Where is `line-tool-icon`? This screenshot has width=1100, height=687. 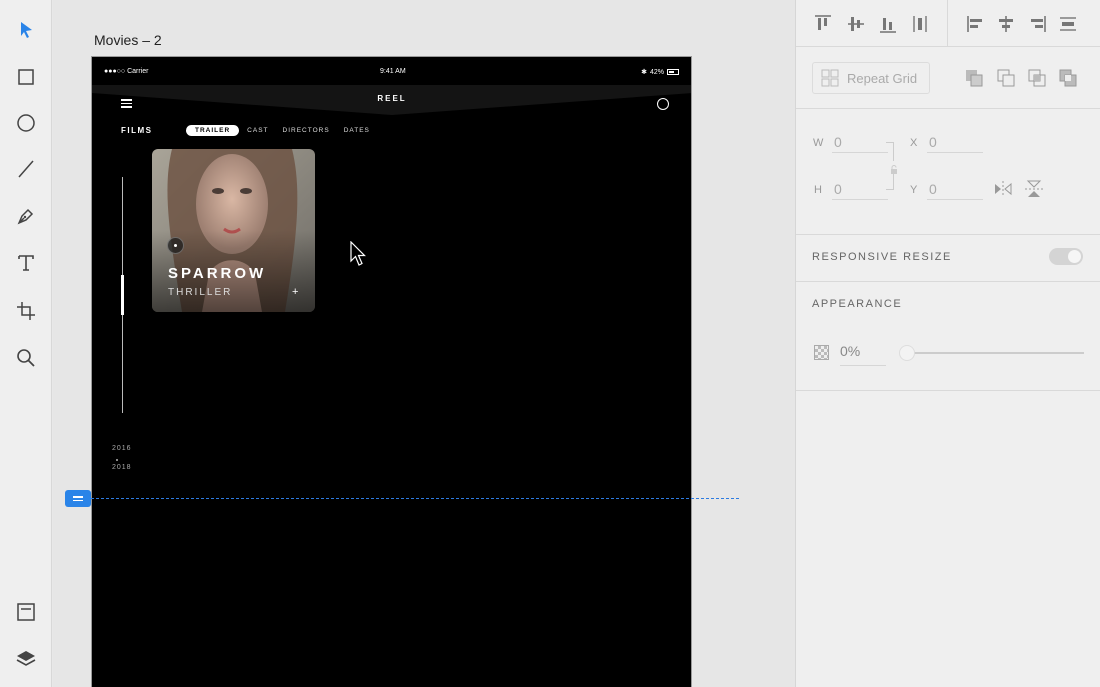
line-tool-icon is located at coordinates (26, 169).